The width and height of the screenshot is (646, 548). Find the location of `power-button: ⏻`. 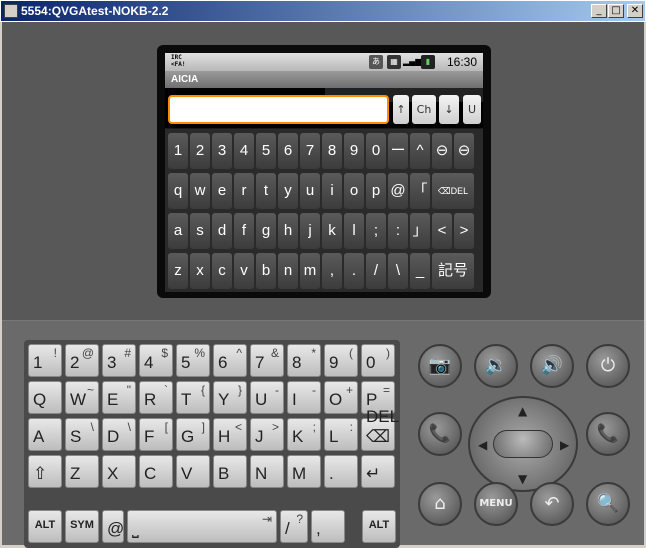

power-button: ⏻ is located at coordinates (608, 366).